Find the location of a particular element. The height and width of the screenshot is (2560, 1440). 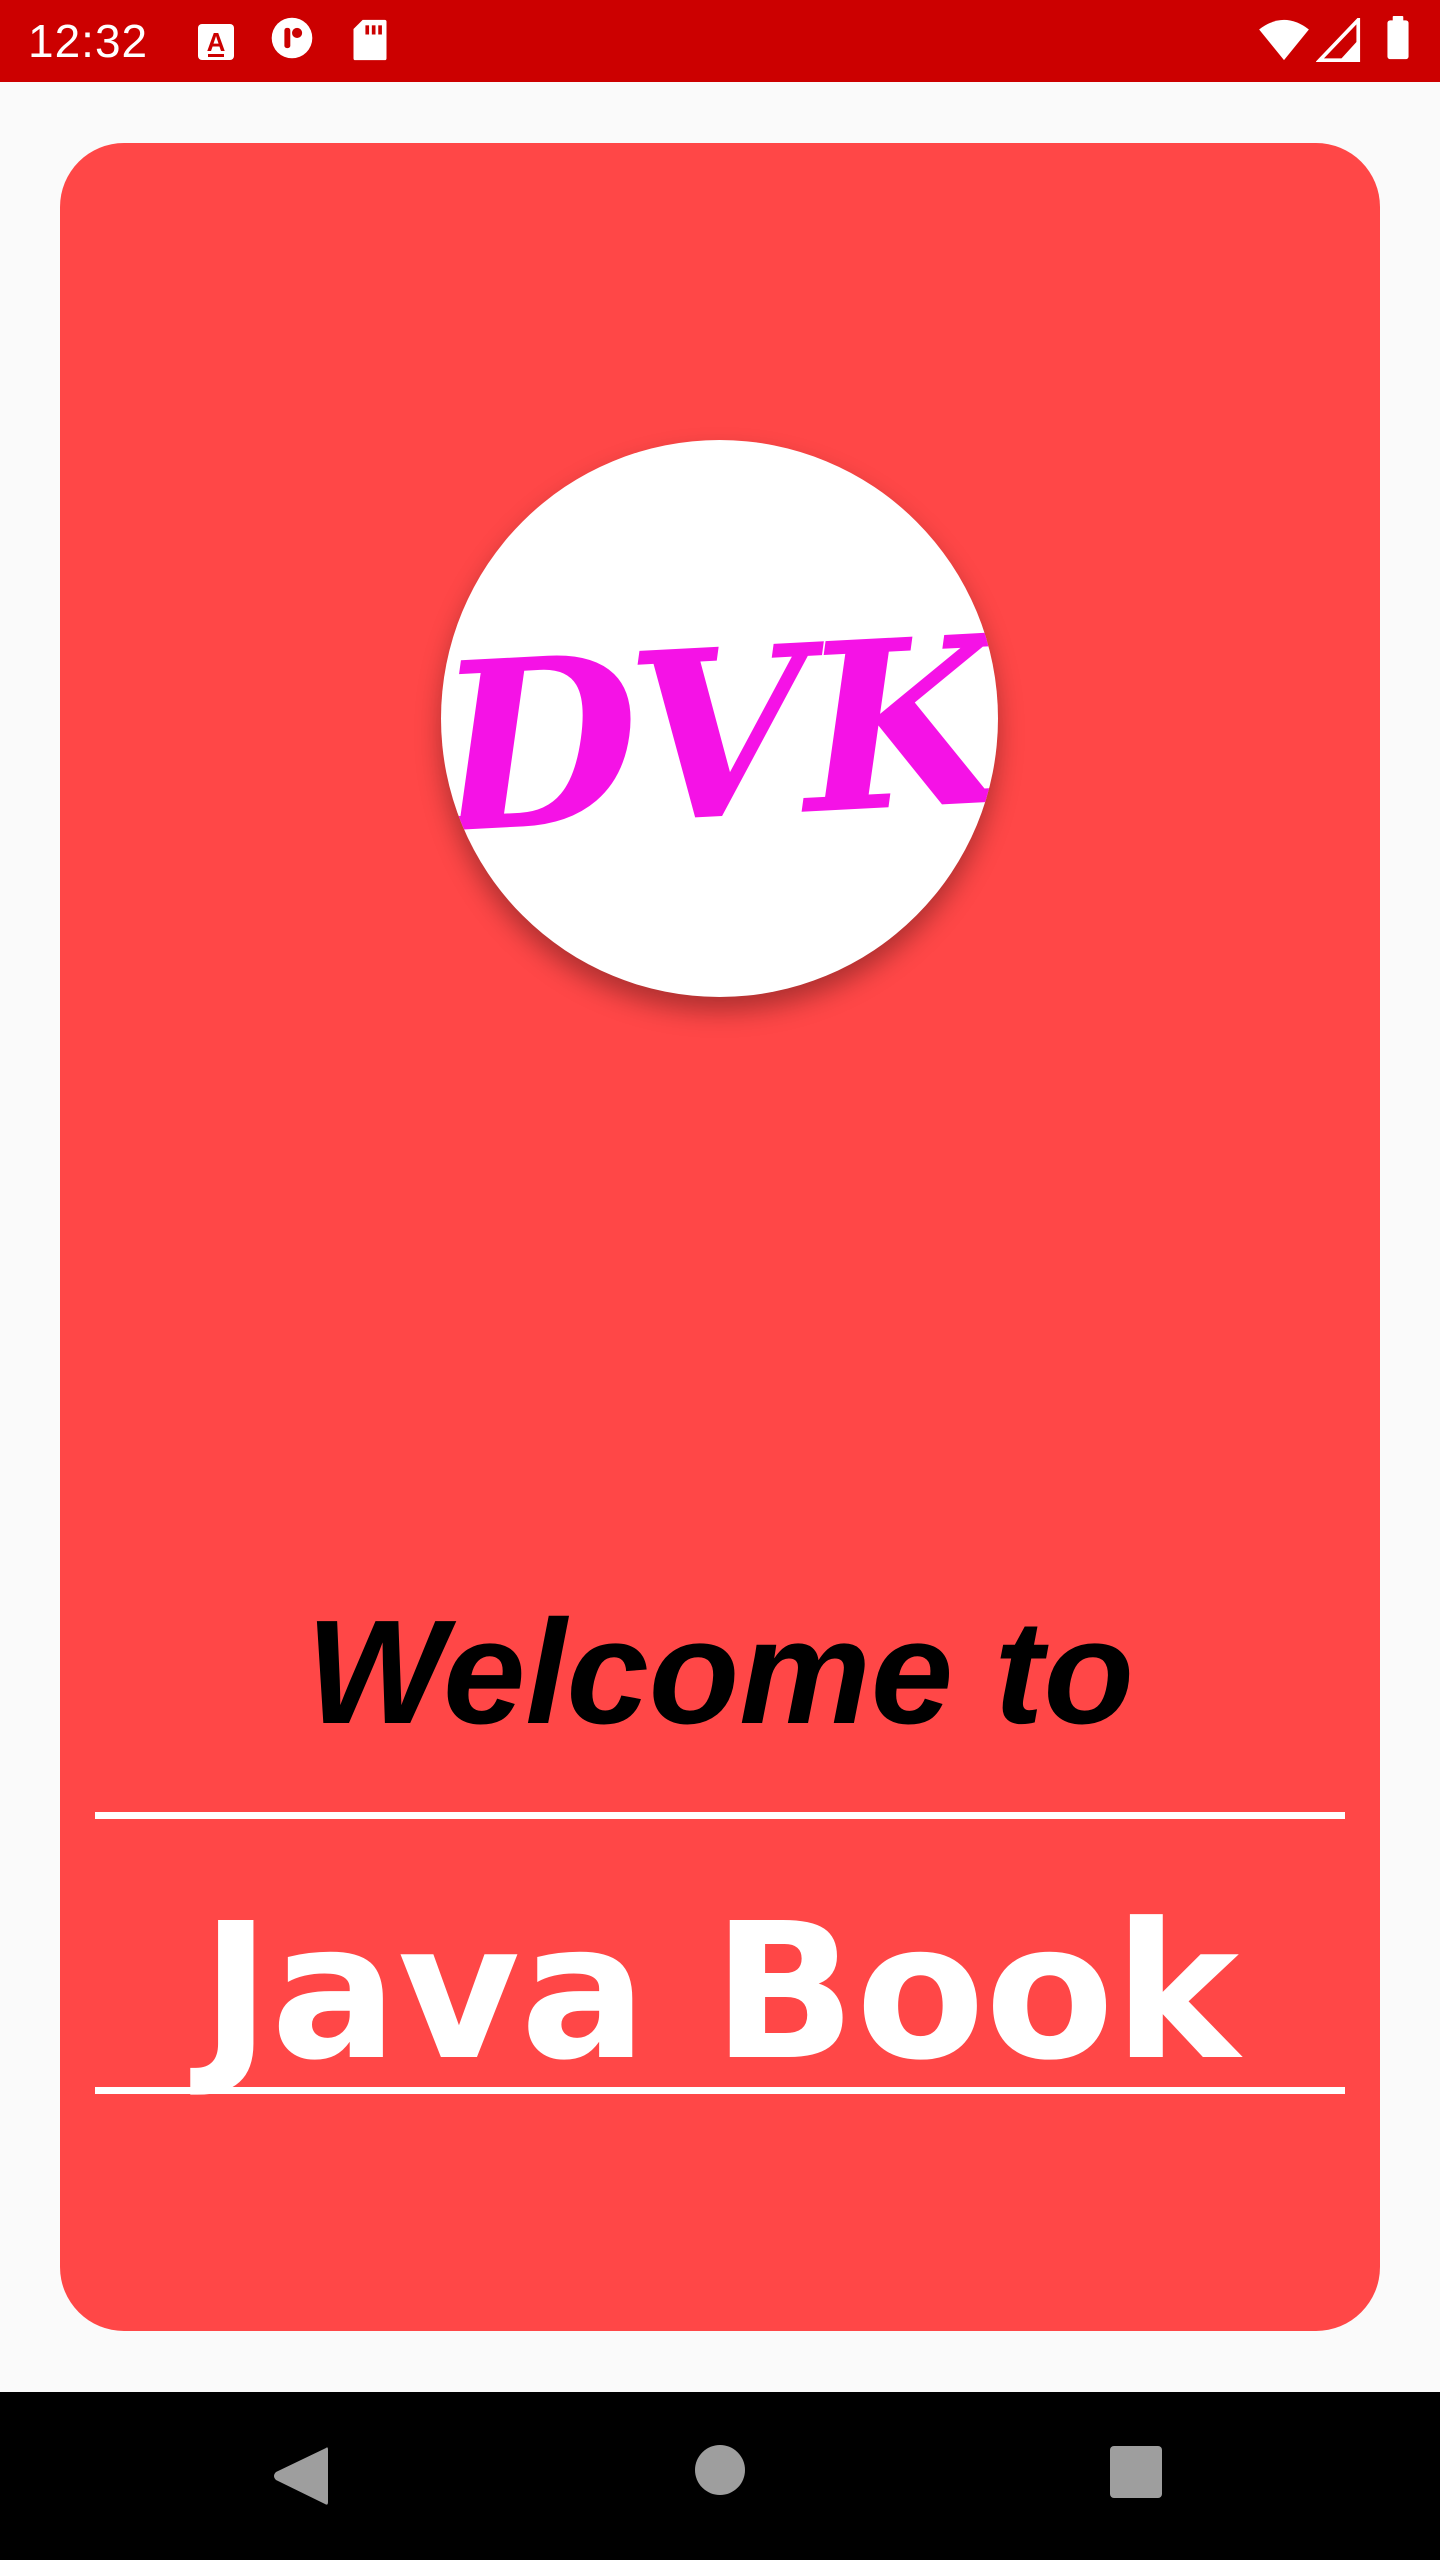

back-icon is located at coordinates (300, 2476).